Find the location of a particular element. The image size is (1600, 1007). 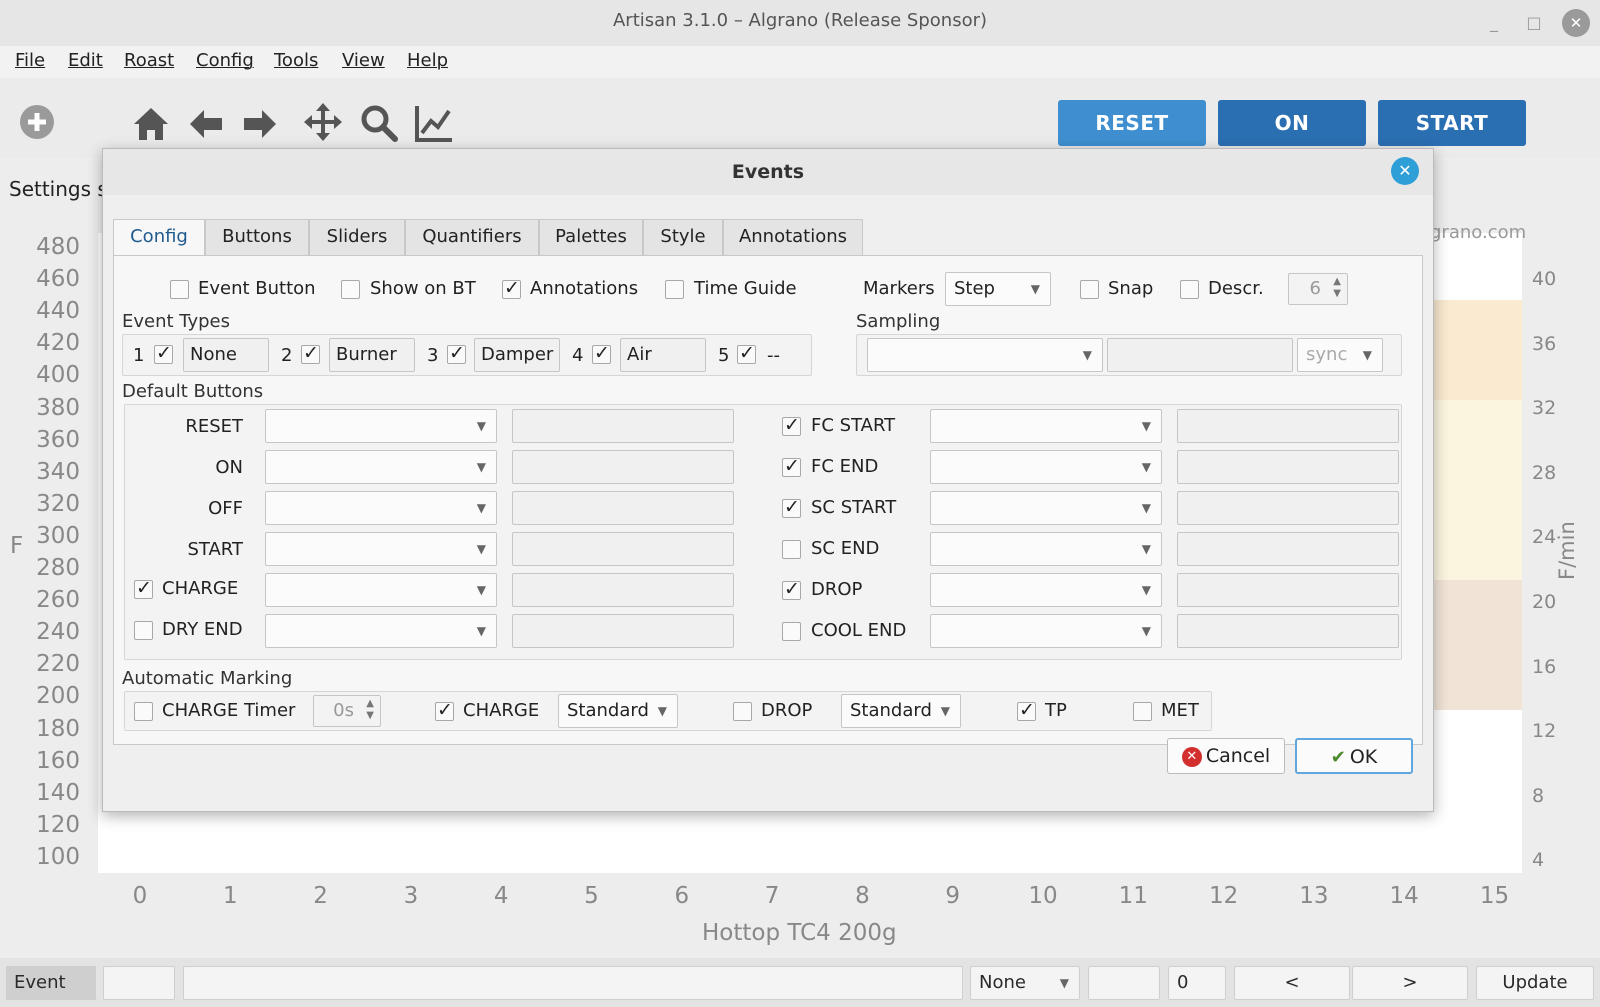

auto-charge-mode-select: Standard ▼ is located at coordinates (618, 711).